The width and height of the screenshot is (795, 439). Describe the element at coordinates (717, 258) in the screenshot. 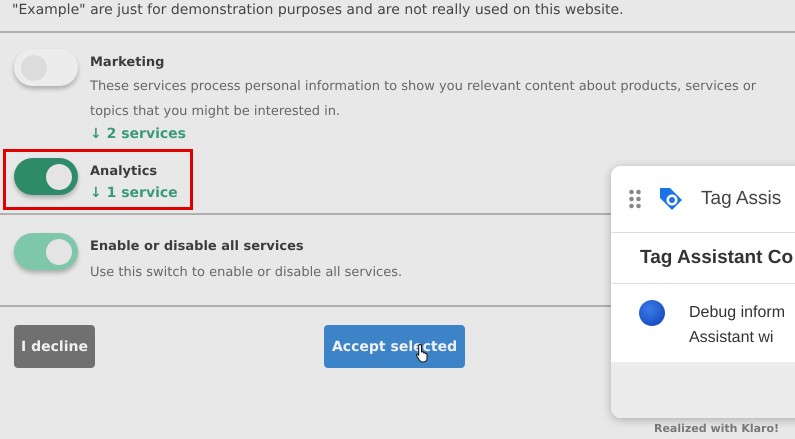

I see `panel-heading: Tag Assistant Co` at that location.